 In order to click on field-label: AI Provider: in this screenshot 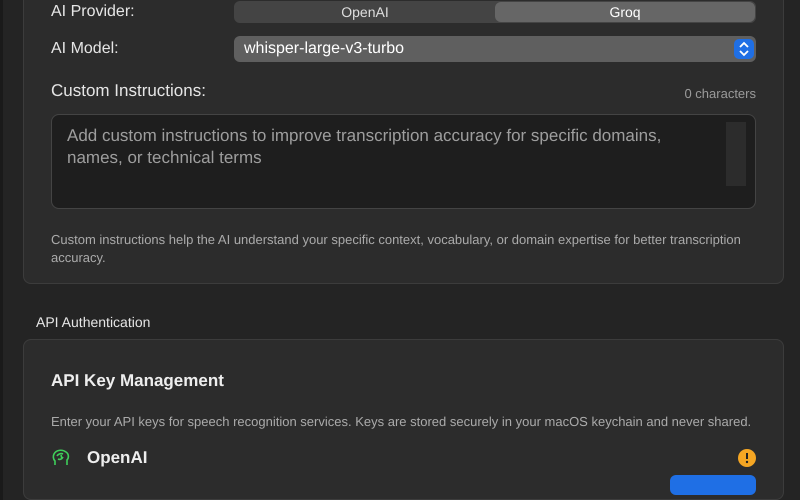, I will do `click(93, 12)`.